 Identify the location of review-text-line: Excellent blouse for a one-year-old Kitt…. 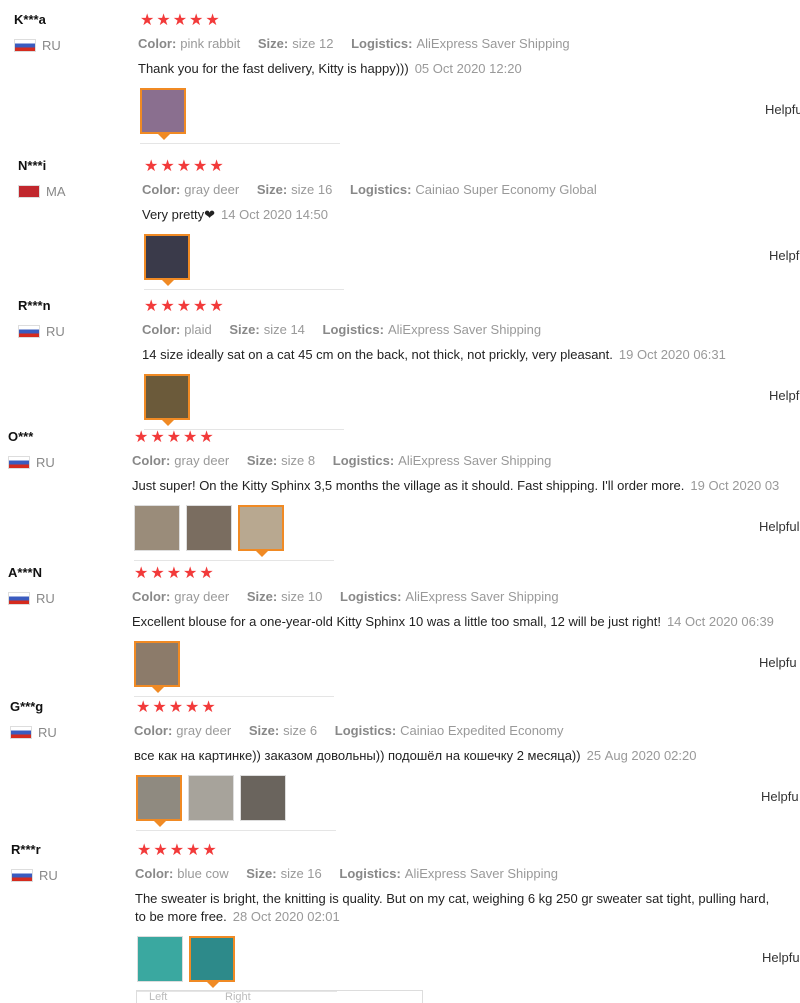
(396, 621).